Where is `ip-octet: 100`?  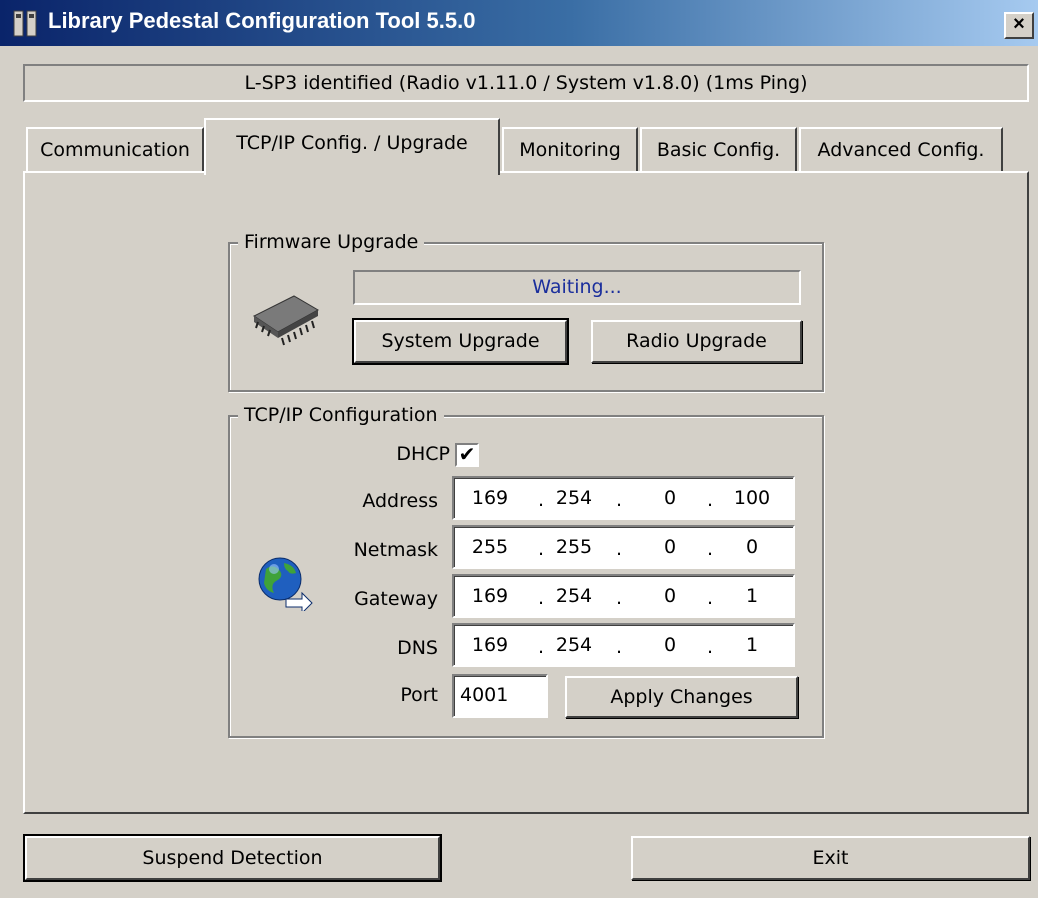
ip-octet: 100 is located at coordinates (752, 498).